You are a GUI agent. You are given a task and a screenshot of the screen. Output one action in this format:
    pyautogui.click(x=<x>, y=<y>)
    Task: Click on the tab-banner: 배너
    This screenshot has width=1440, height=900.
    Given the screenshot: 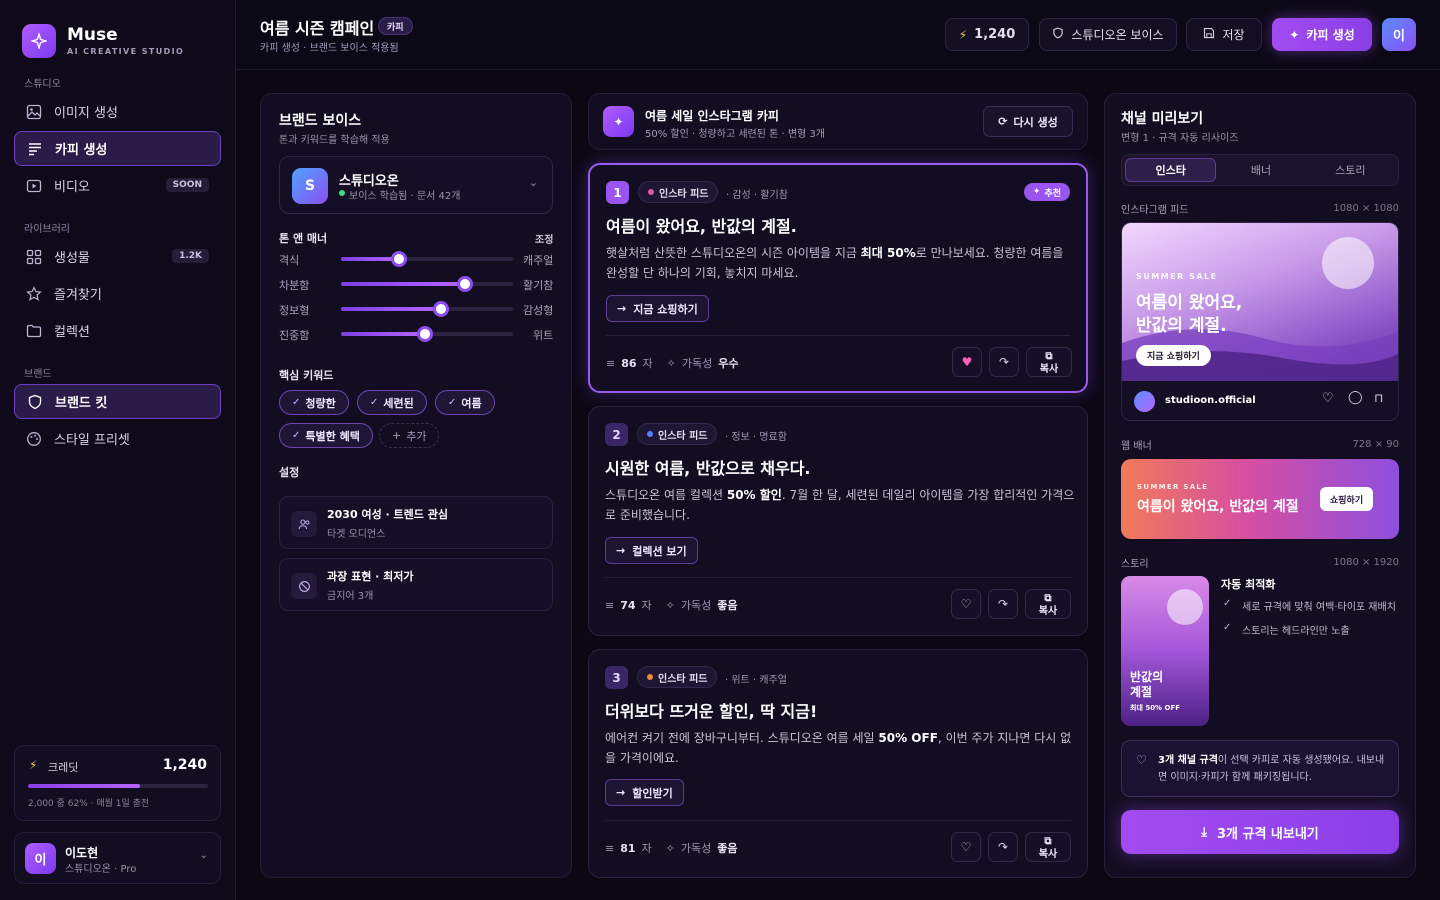 What is the action you would take?
    pyautogui.click(x=1260, y=170)
    